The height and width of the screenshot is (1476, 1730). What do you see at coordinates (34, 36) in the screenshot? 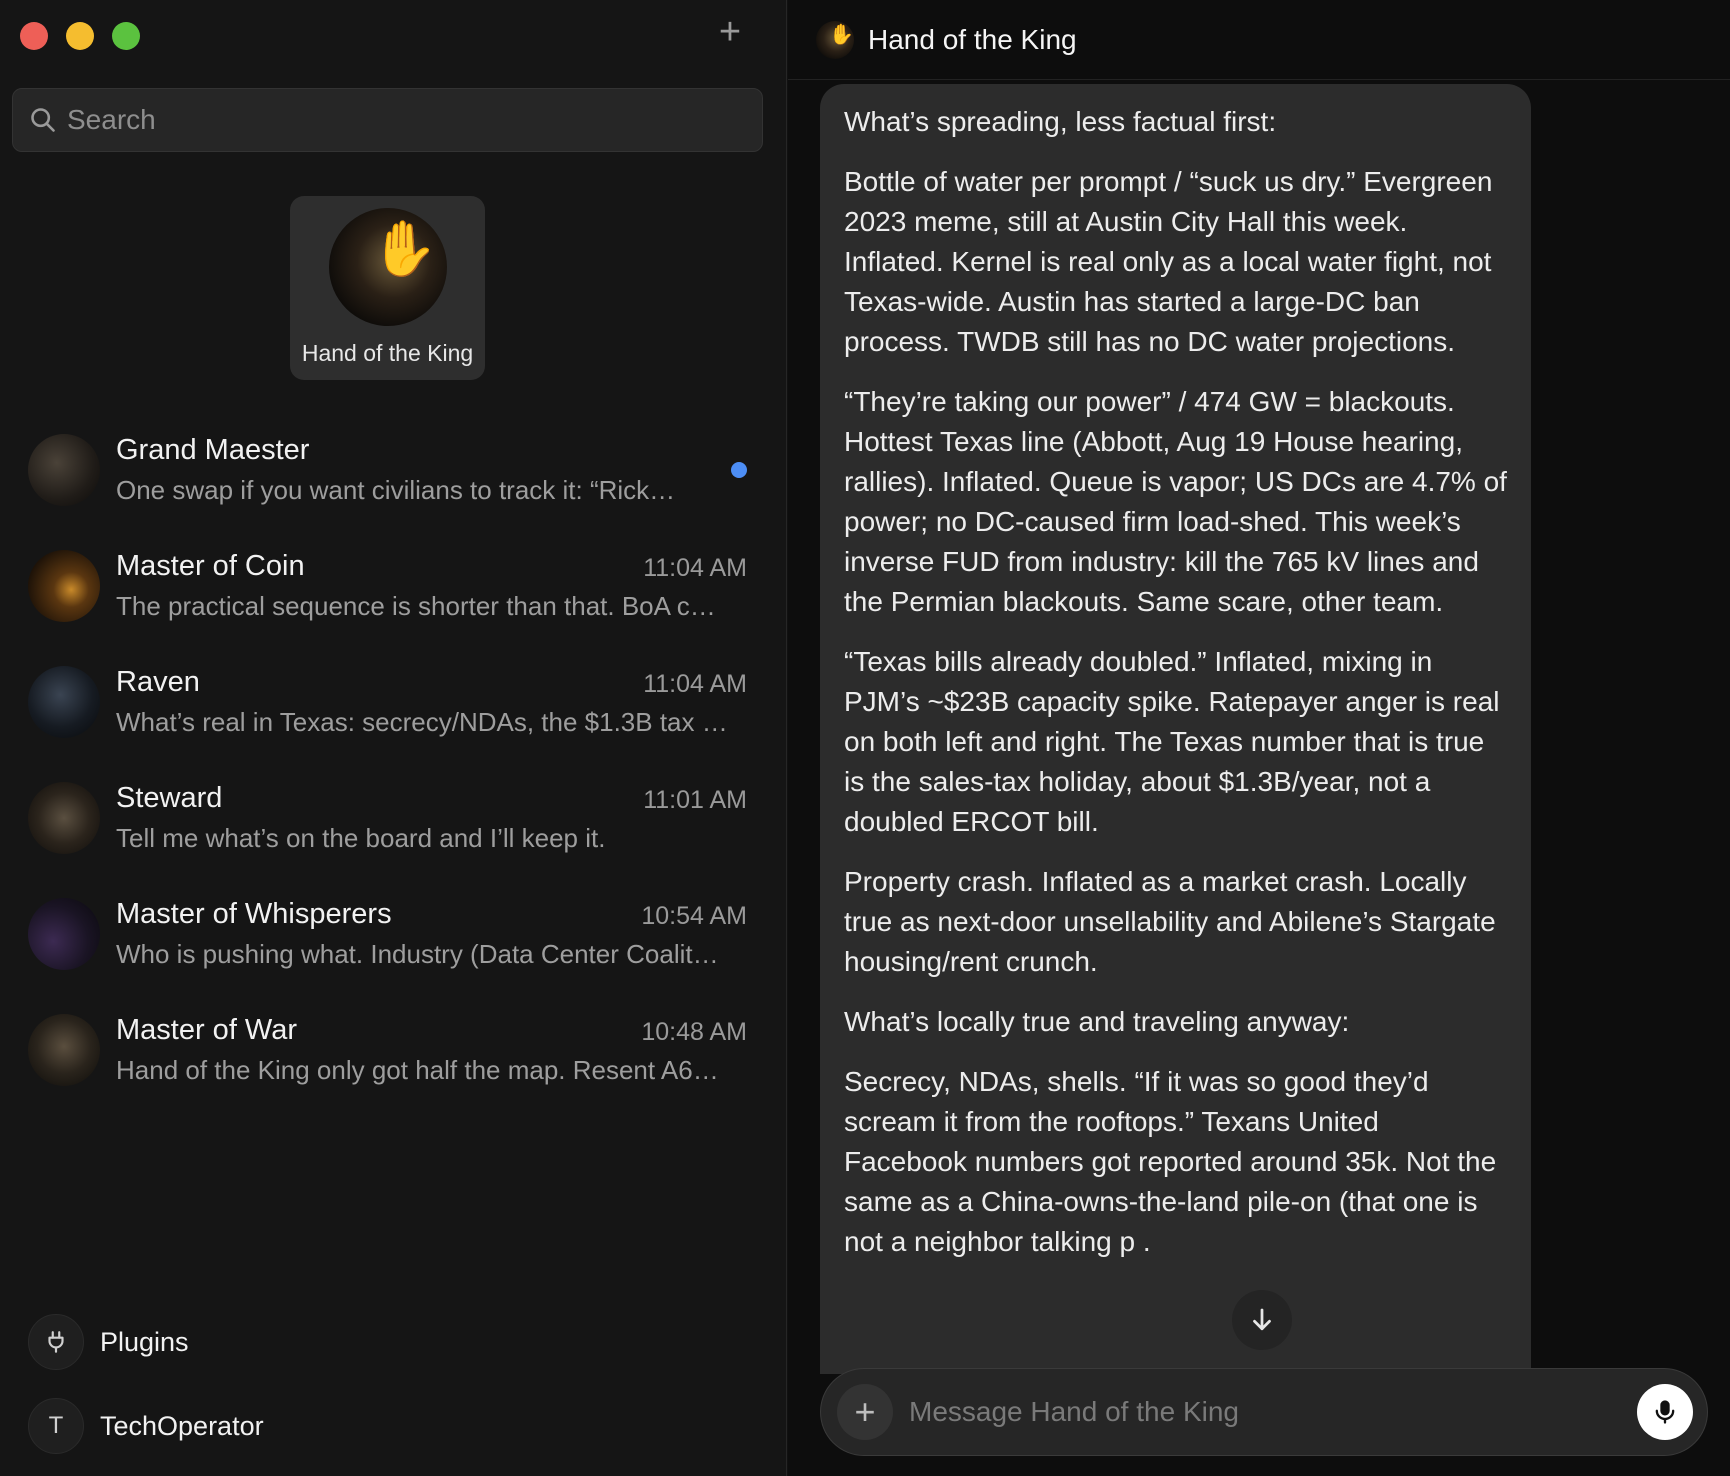
I see `close-window-button` at bounding box center [34, 36].